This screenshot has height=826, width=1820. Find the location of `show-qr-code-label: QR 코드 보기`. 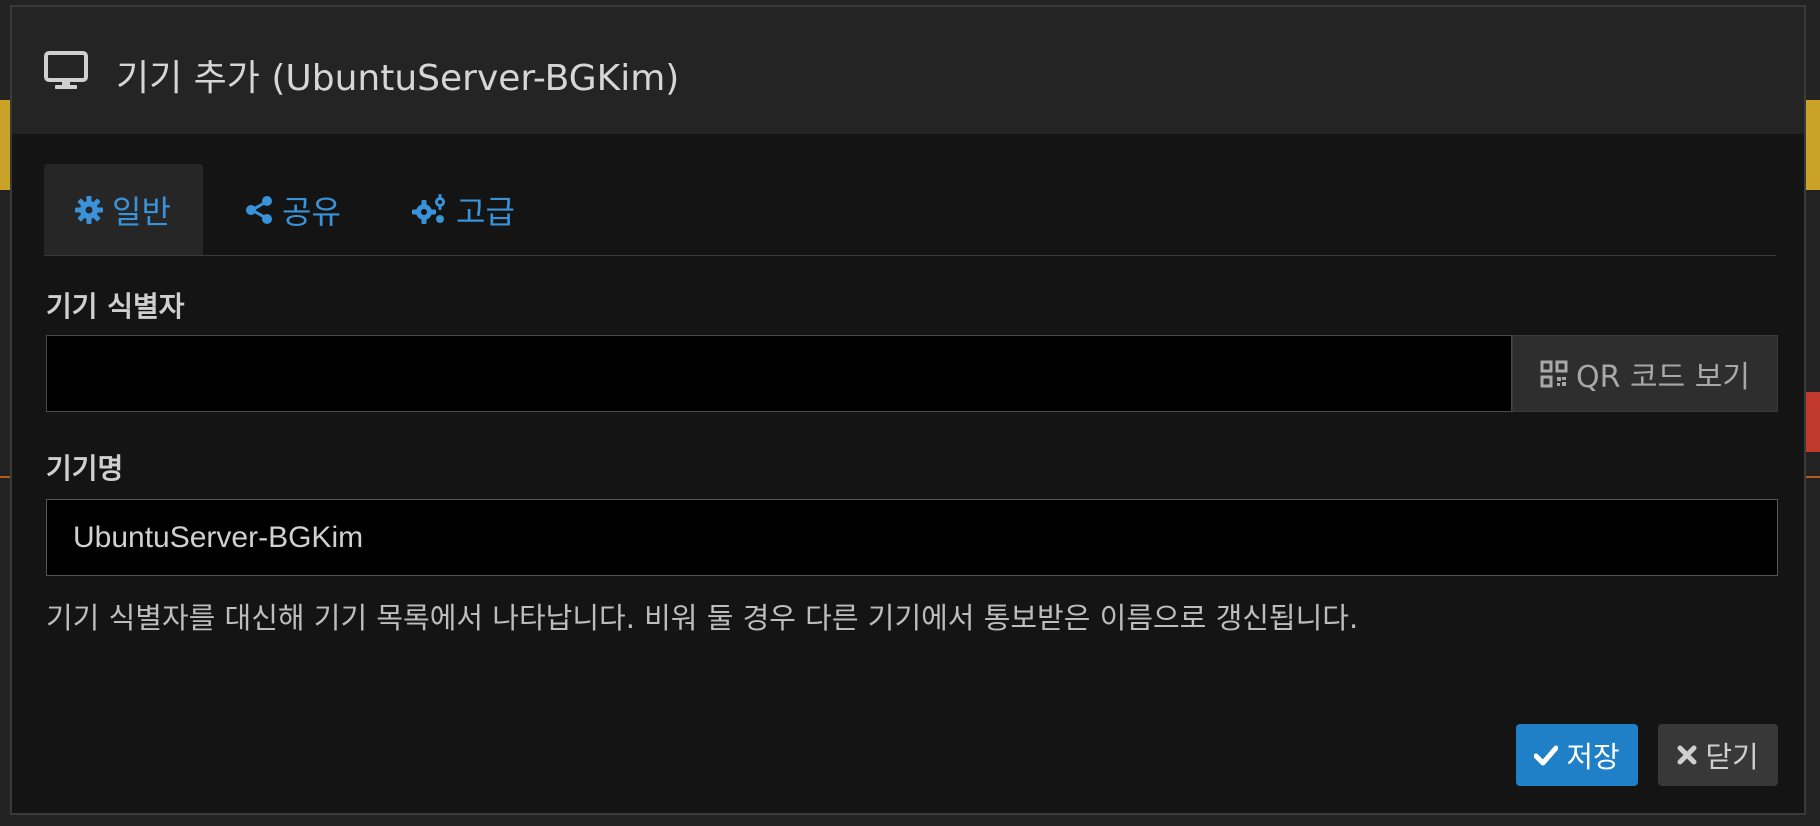

show-qr-code-label: QR 코드 보기 is located at coordinates (1663, 377).